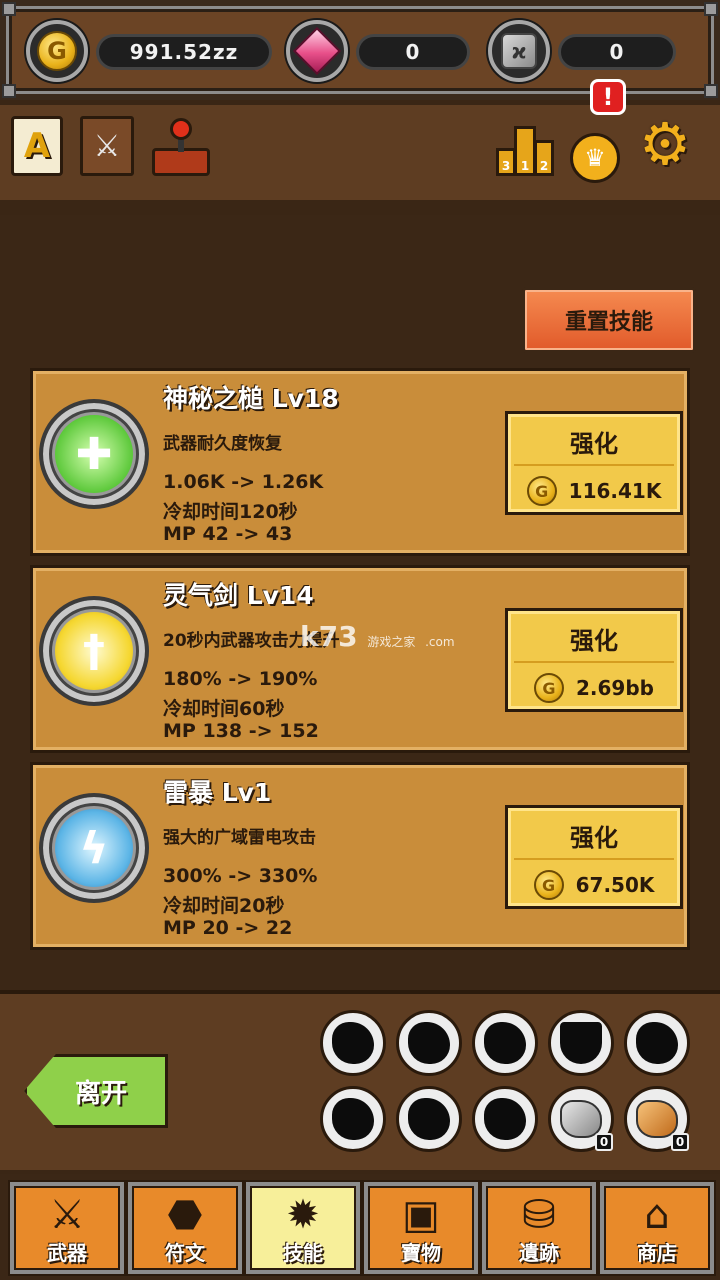  I want to click on skill-title: 灵气剑 Lv14, so click(238, 595).